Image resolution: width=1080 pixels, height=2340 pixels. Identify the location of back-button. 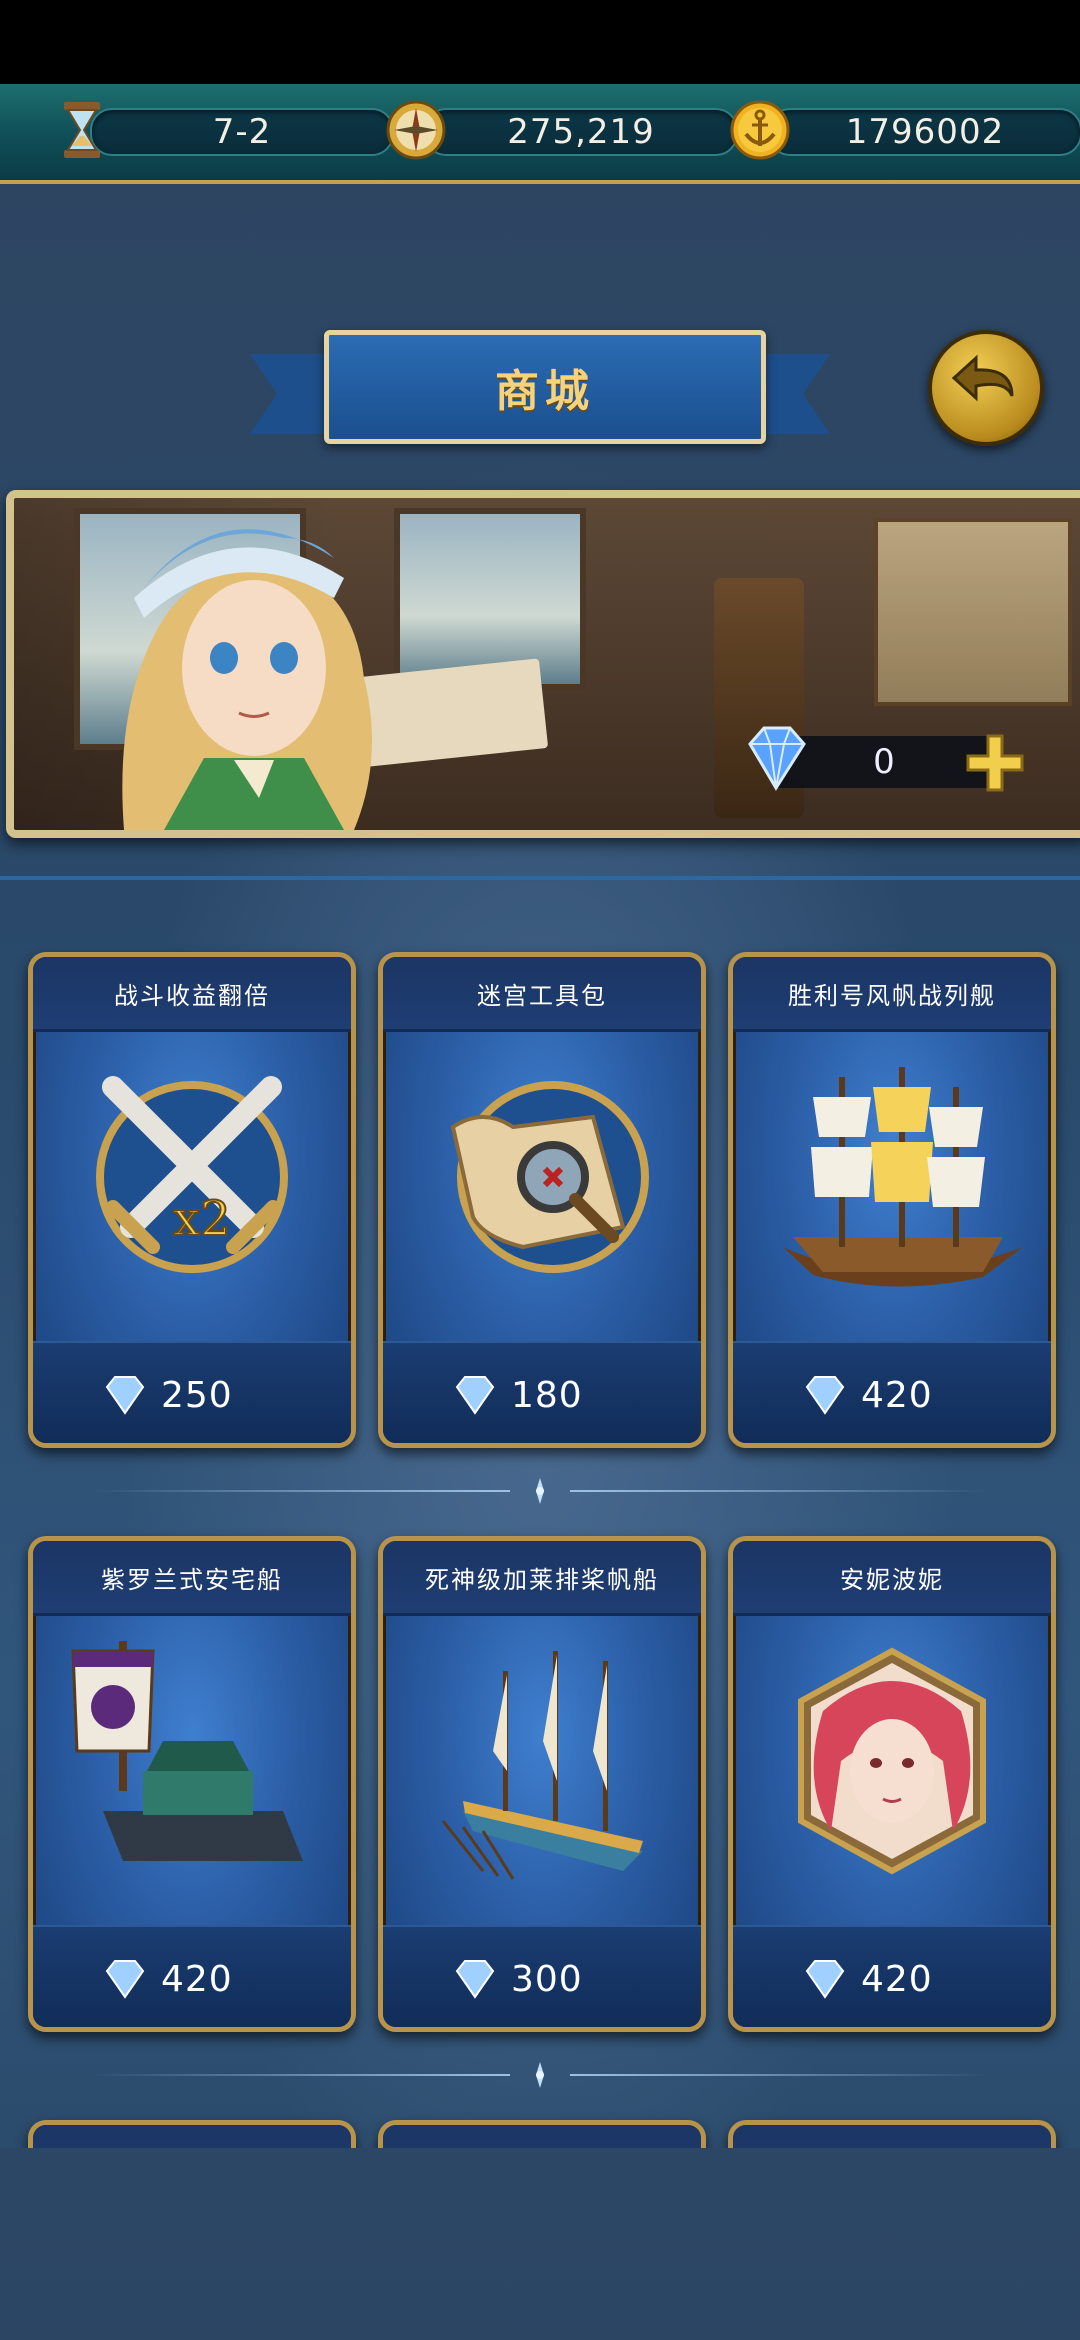
(986, 388).